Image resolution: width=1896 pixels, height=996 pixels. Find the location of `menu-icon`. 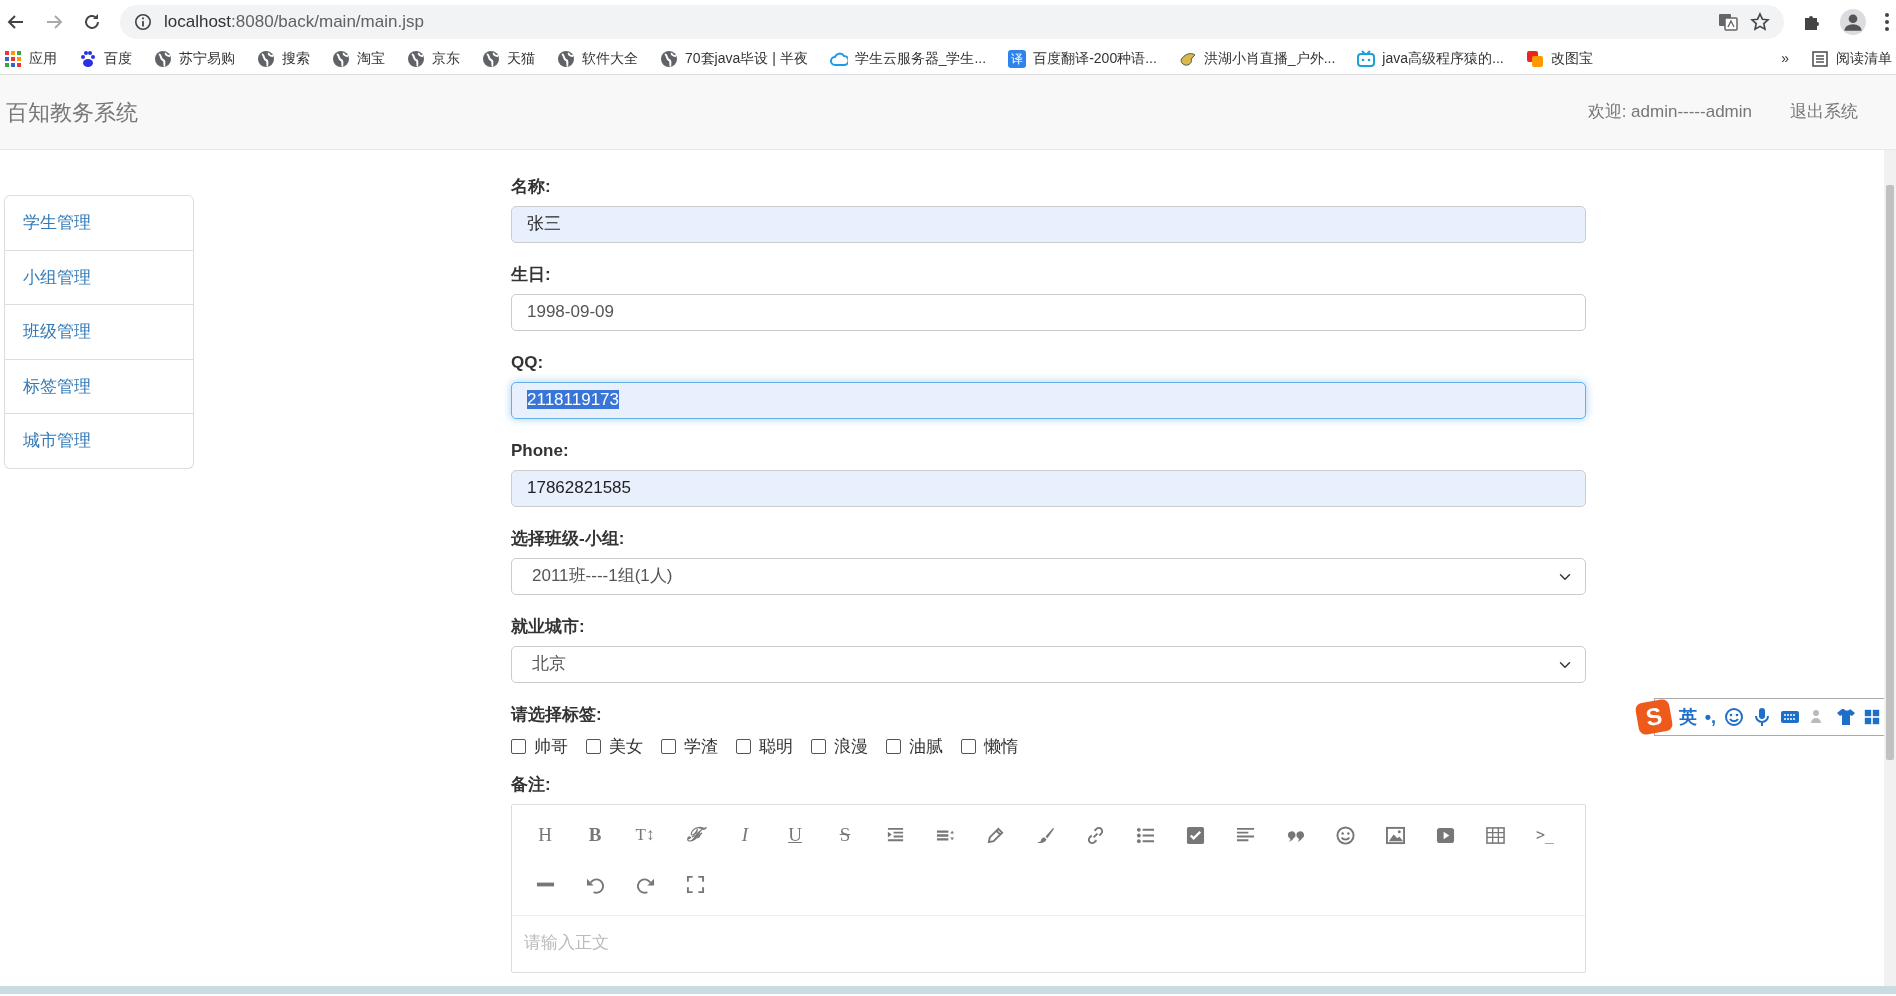

menu-icon is located at coordinates (1887, 21).